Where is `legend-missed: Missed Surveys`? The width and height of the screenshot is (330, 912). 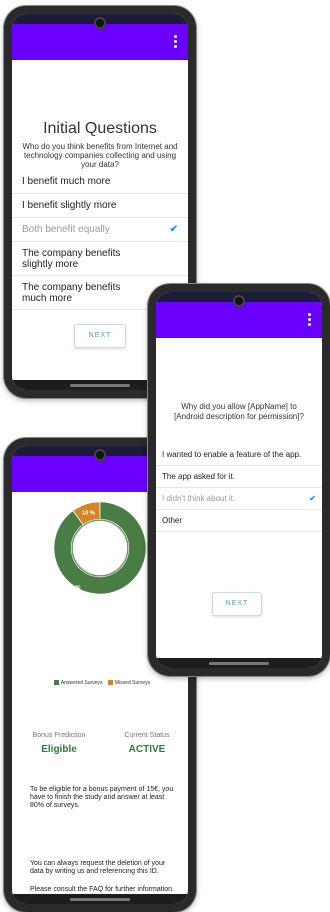 legend-missed: Missed Surveys is located at coordinates (132, 683).